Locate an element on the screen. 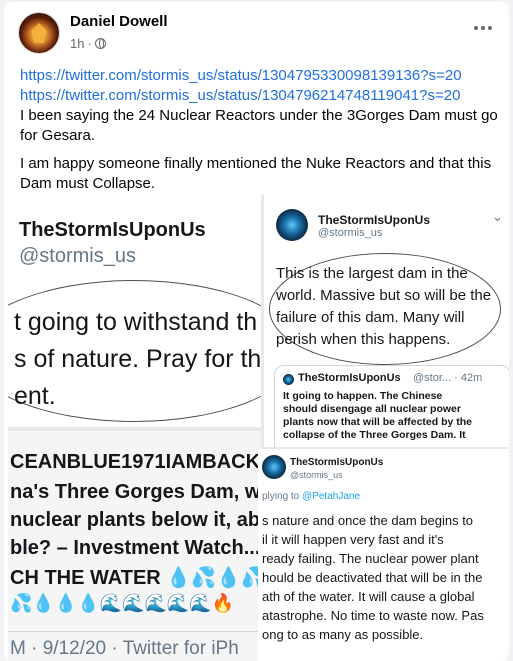  tweet-text-line-5: ath of the water. It will cause a global is located at coordinates (368, 596).